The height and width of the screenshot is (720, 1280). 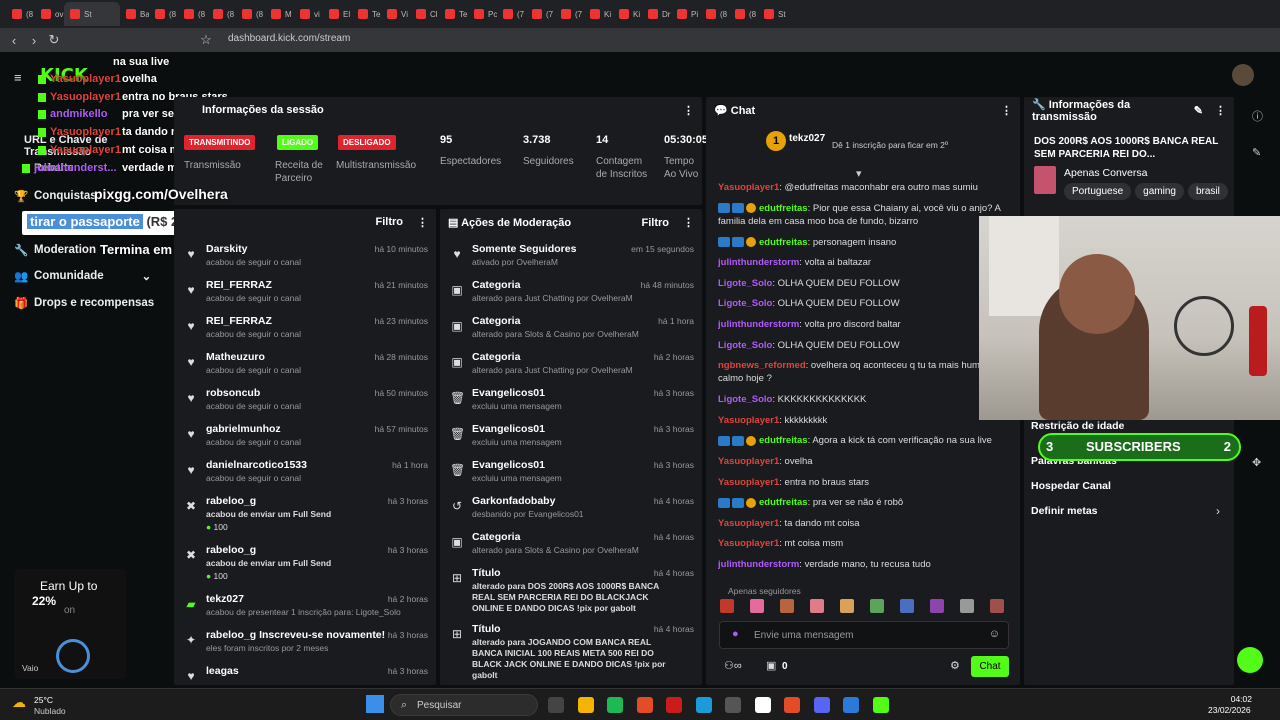 I want to click on set-goals-item: Definir metas, so click(x=1064, y=511).